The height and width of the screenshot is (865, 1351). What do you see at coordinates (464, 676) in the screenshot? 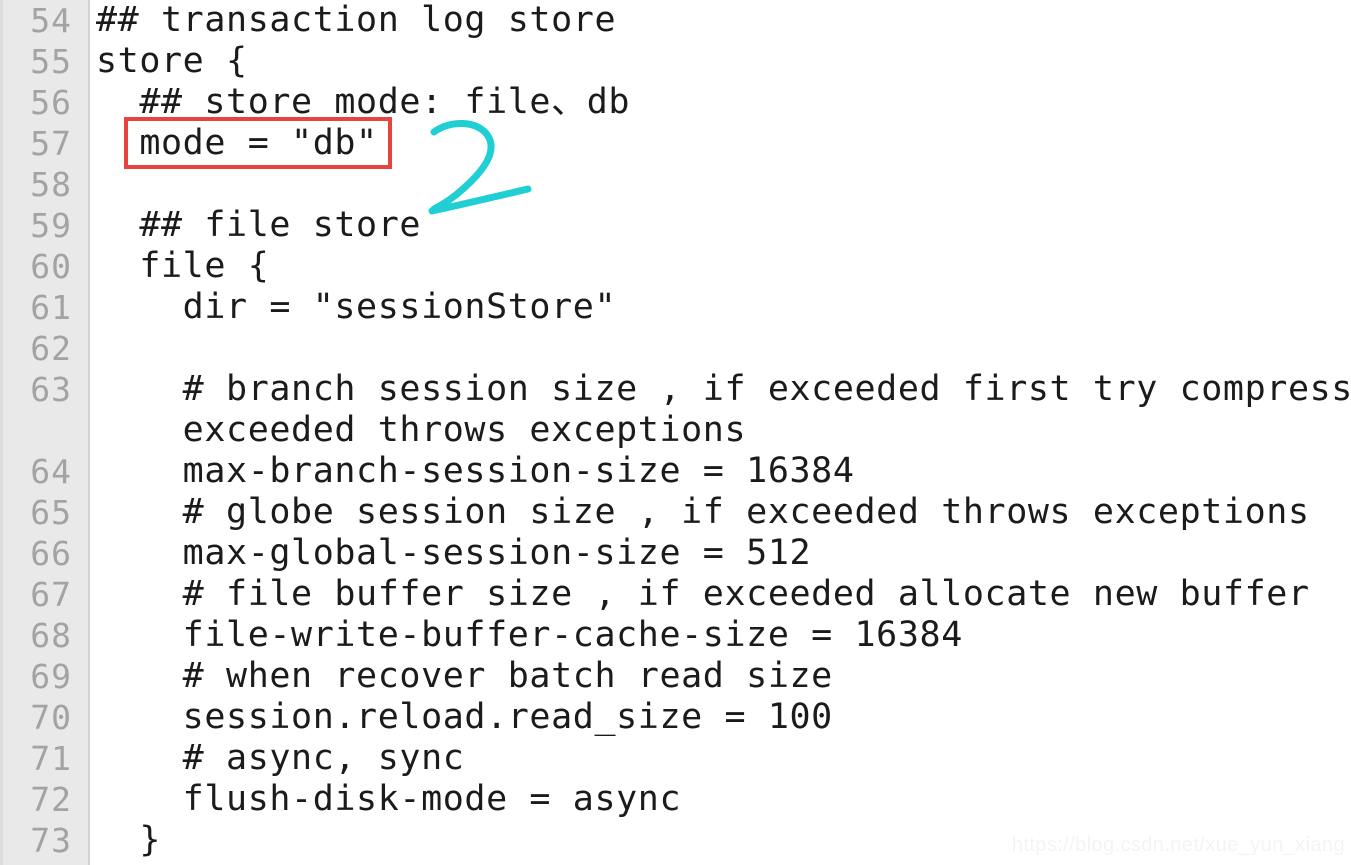
I see `code-line: # when recover batch read size` at bounding box center [464, 676].